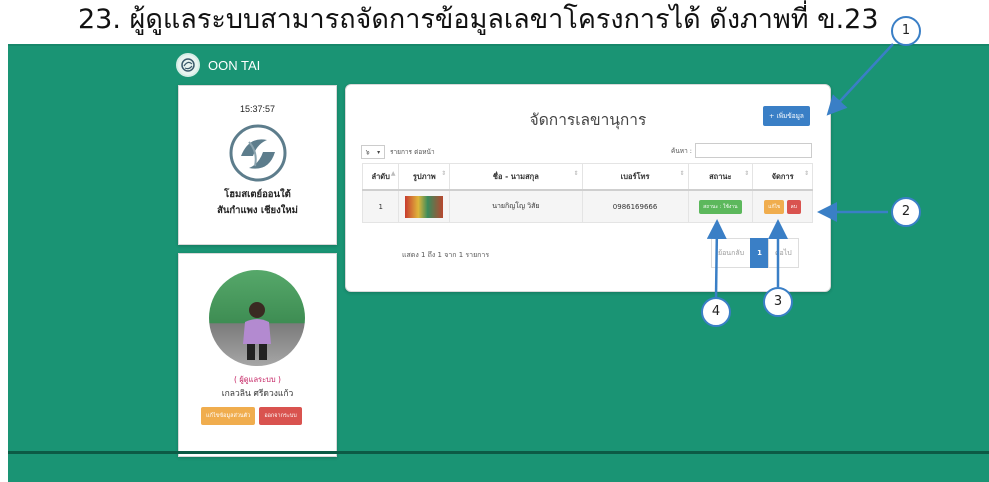  Describe the element at coordinates (778, 302) in the screenshot. I see `callout-3: 3` at that location.